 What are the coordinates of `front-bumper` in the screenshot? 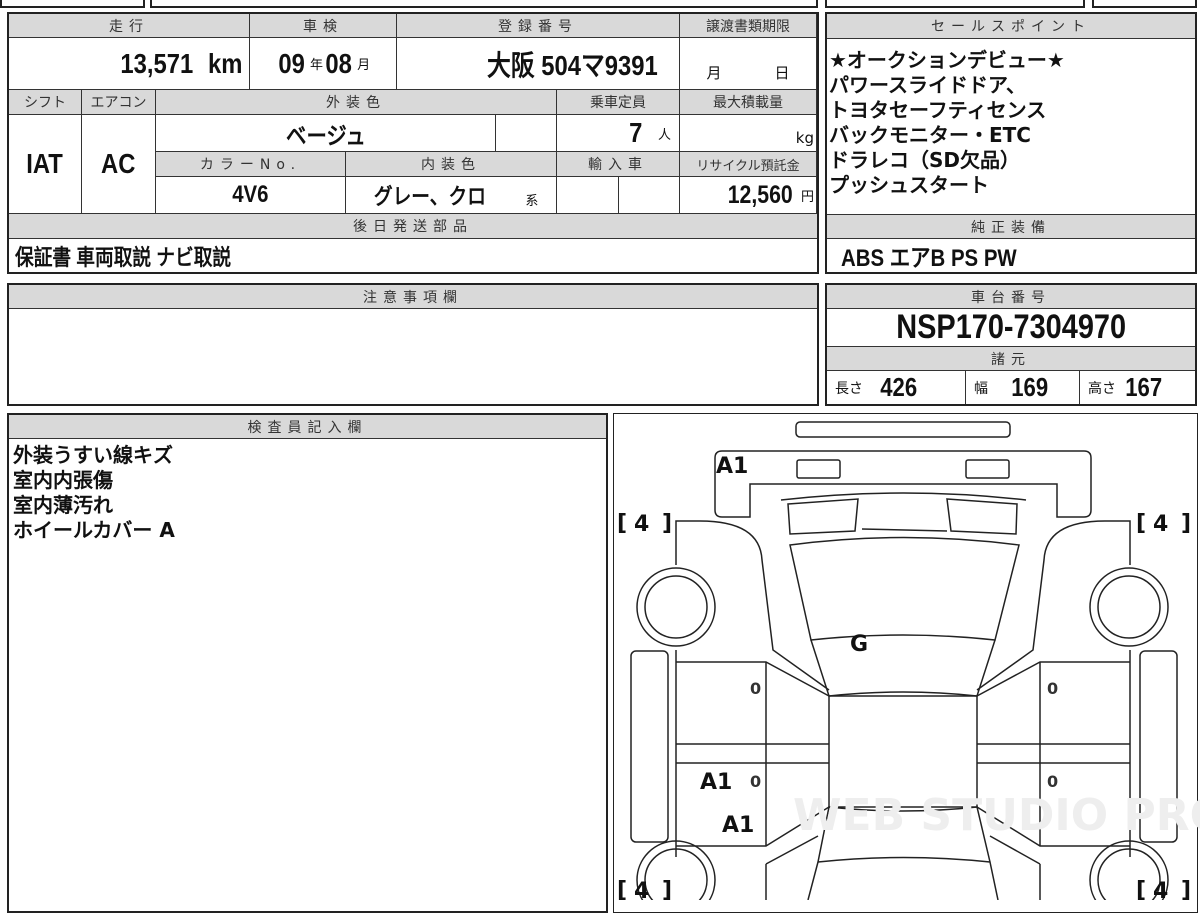 It's located at (903, 484).